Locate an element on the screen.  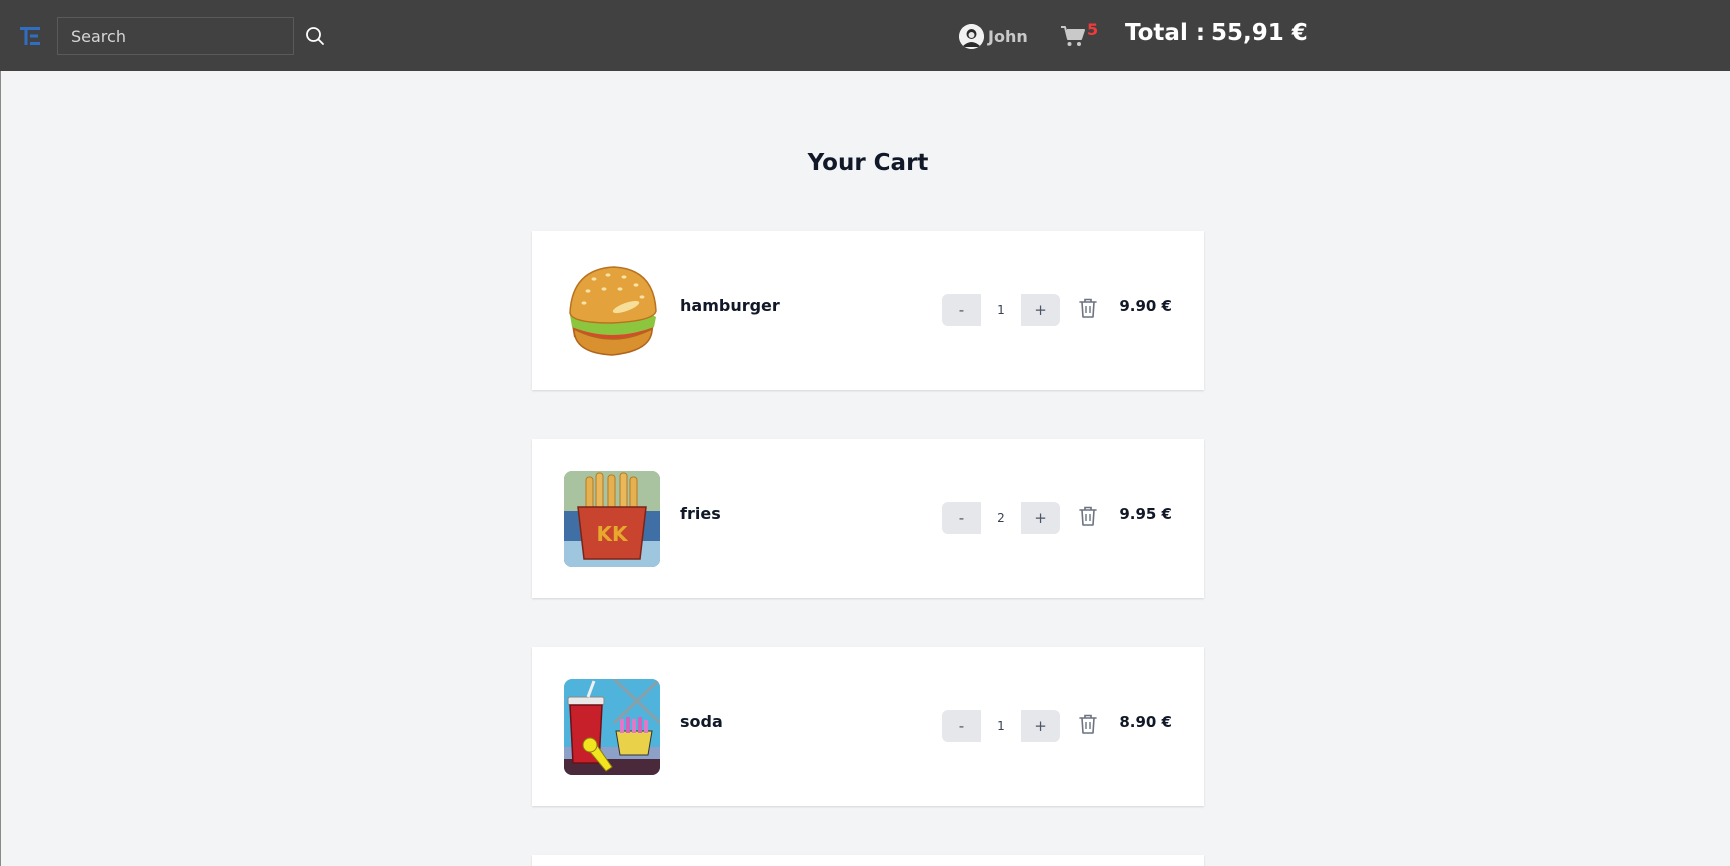
hamburger-image is located at coordinates (612, 311).